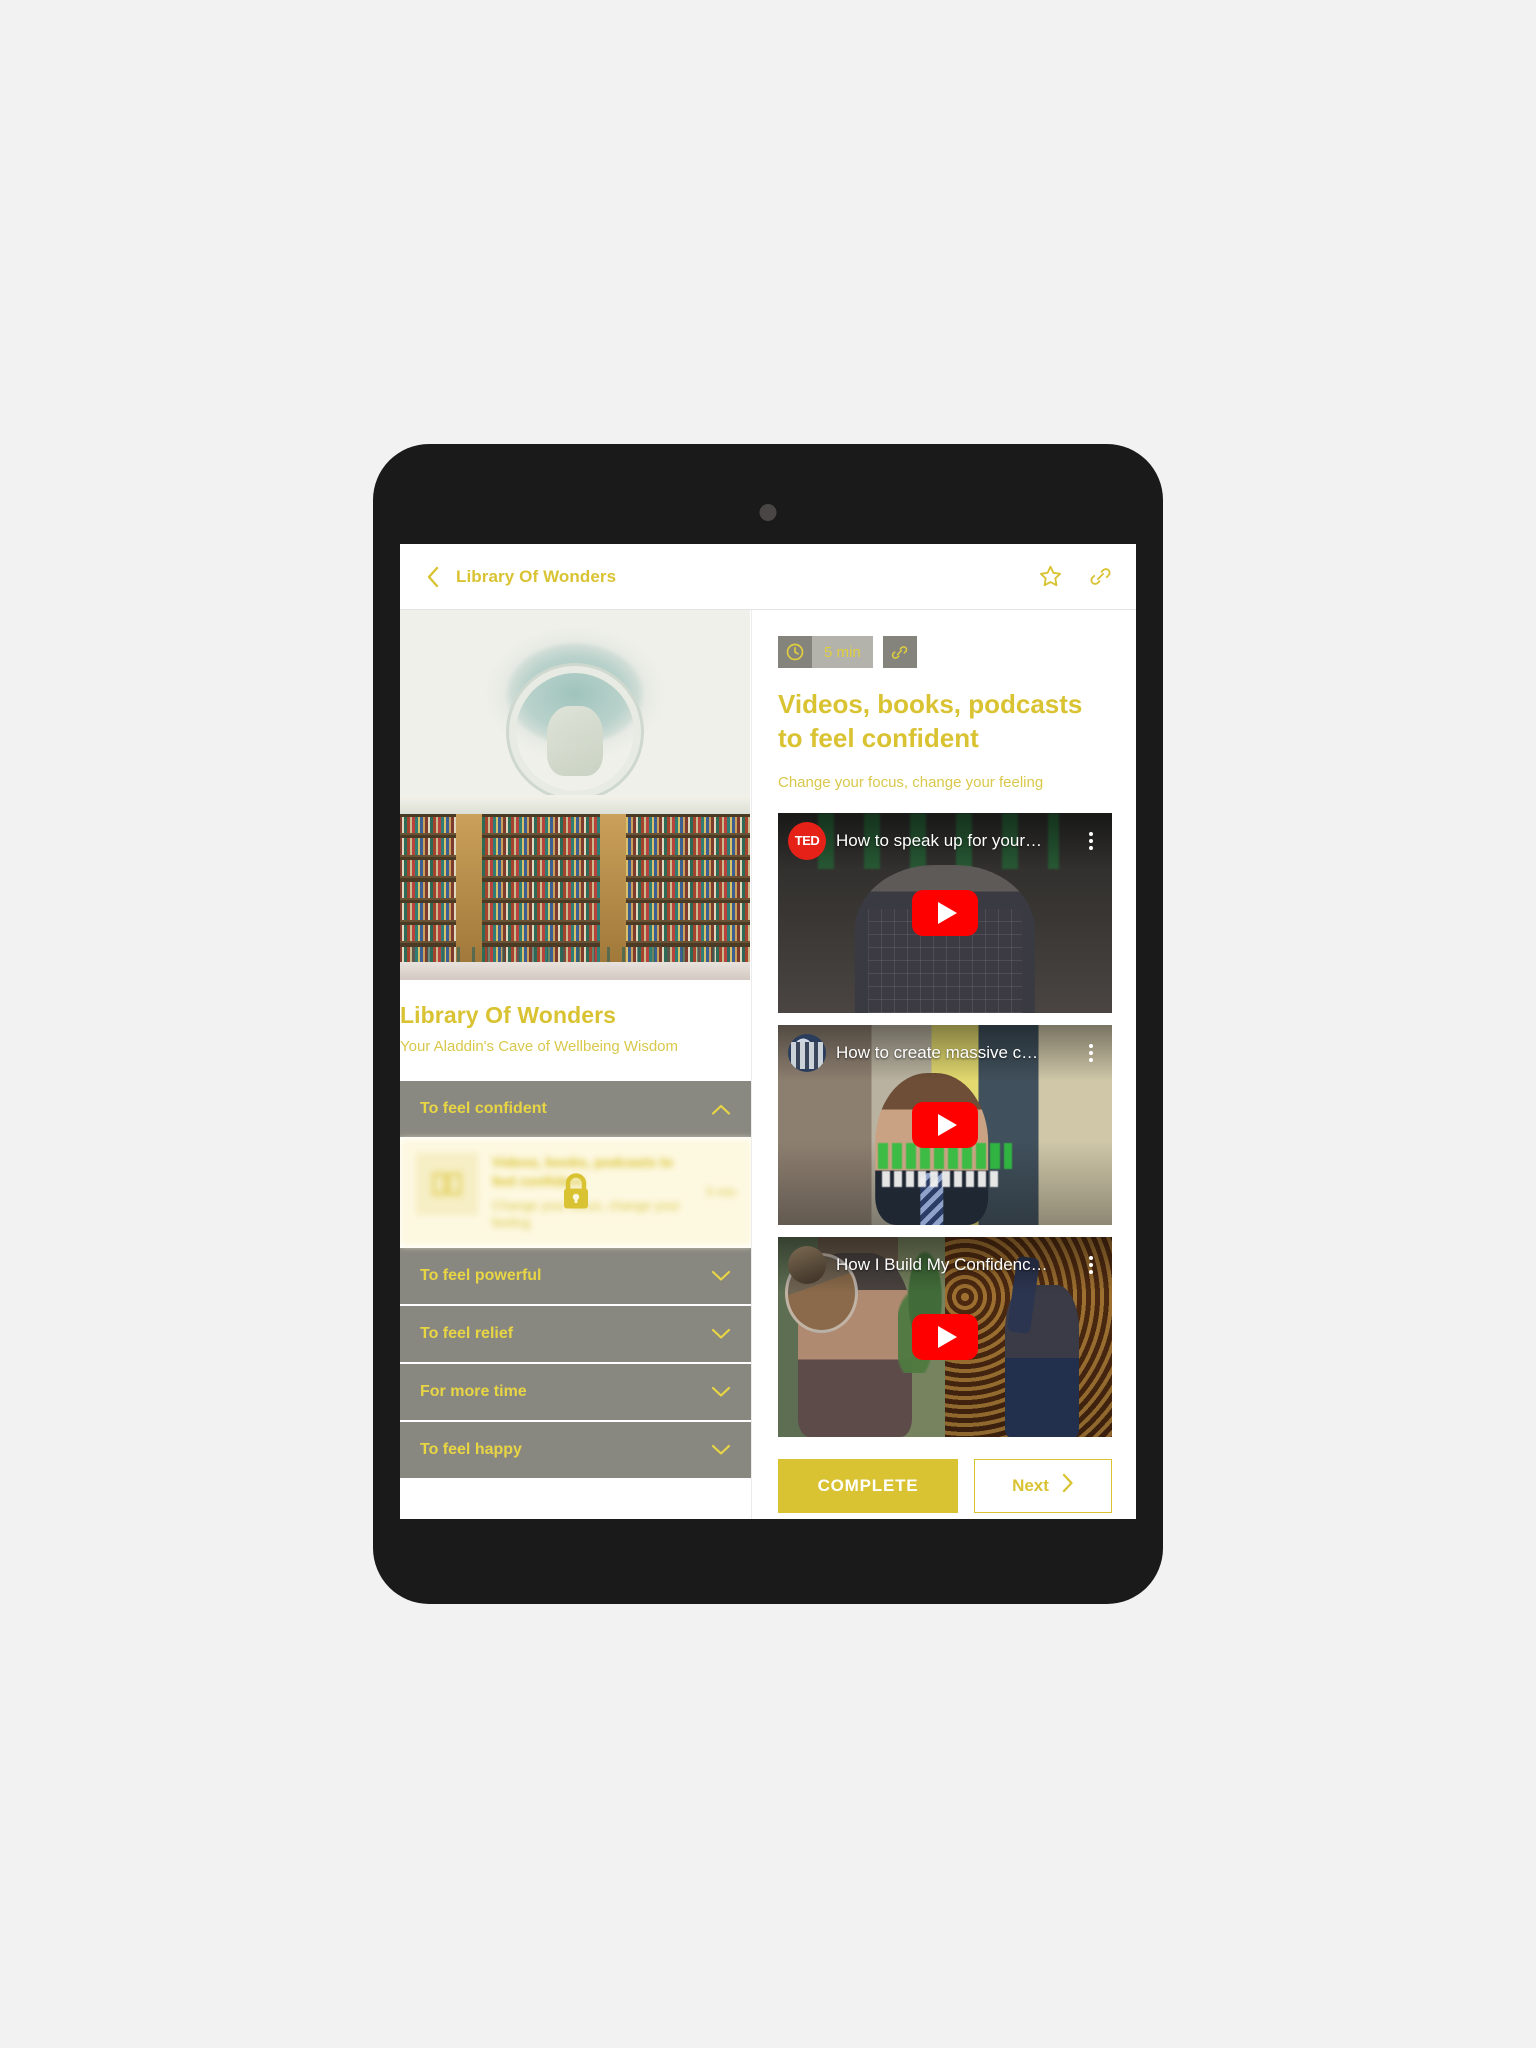 The width and height of the screenshot is (1536, 2048). I want to click on accordion-item-to-feel-powerful: To feel powerful, so click(575, 1275).